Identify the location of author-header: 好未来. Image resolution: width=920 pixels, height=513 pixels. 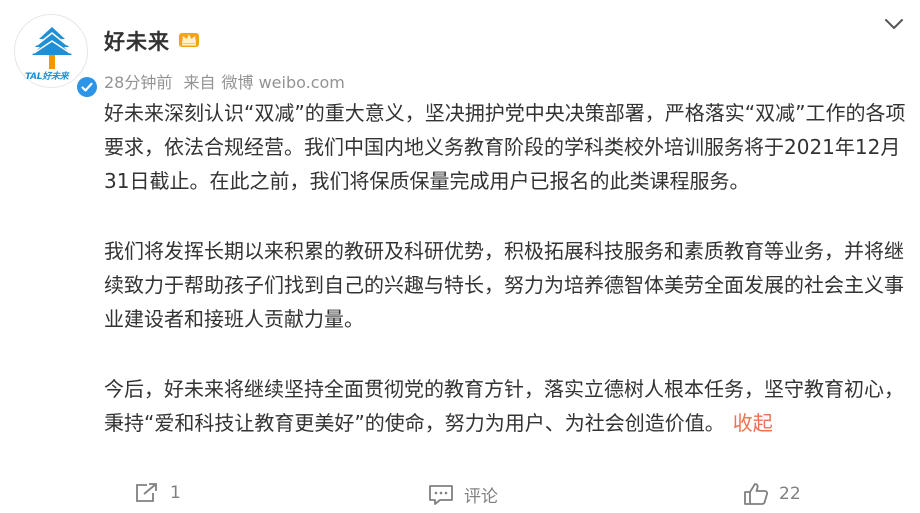
(152, 41).